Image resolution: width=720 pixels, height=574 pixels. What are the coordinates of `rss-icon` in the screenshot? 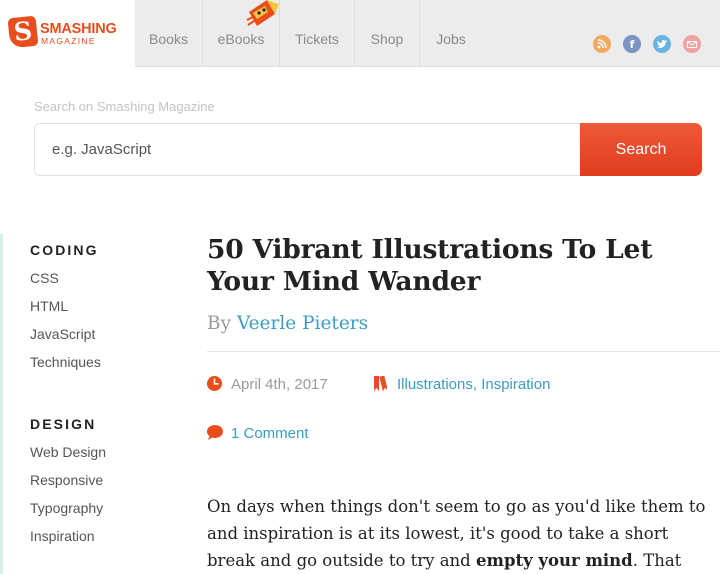 It's located at (602, 44).